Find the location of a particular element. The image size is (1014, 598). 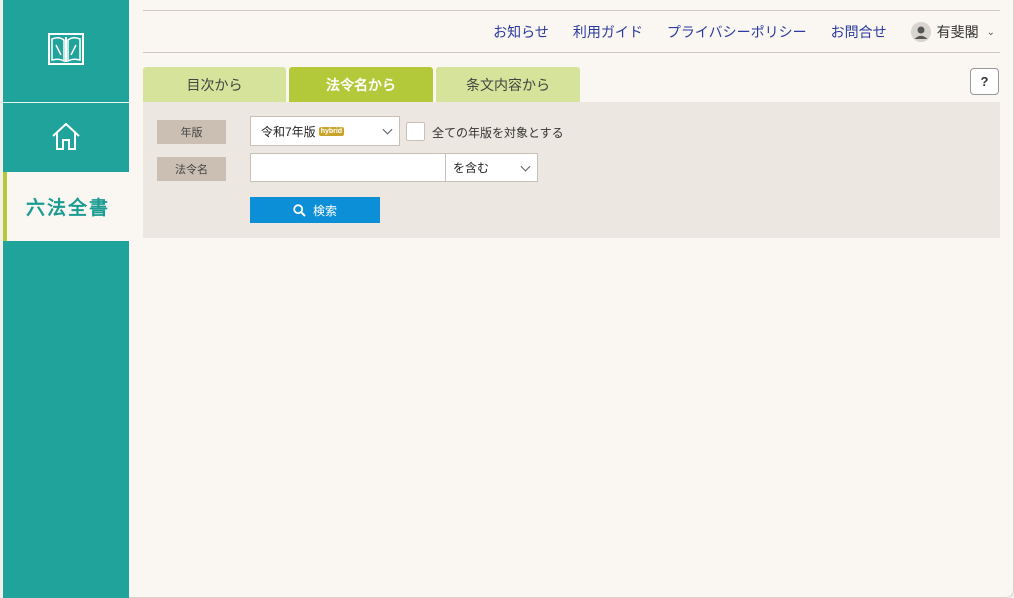

all-editions-checkbox is located at coordinates (415, 131).